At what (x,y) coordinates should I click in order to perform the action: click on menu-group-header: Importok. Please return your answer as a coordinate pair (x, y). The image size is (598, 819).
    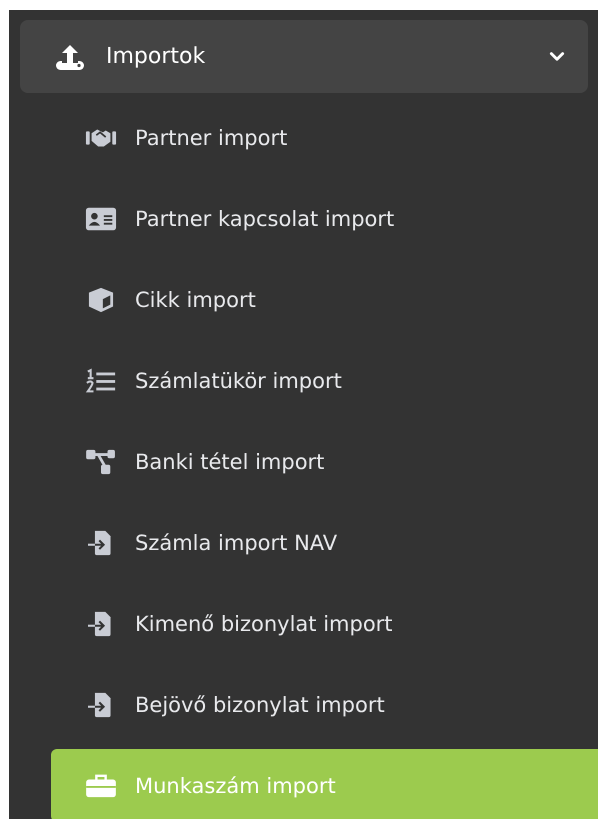
    Looking at the image, I should click on (304, 56).